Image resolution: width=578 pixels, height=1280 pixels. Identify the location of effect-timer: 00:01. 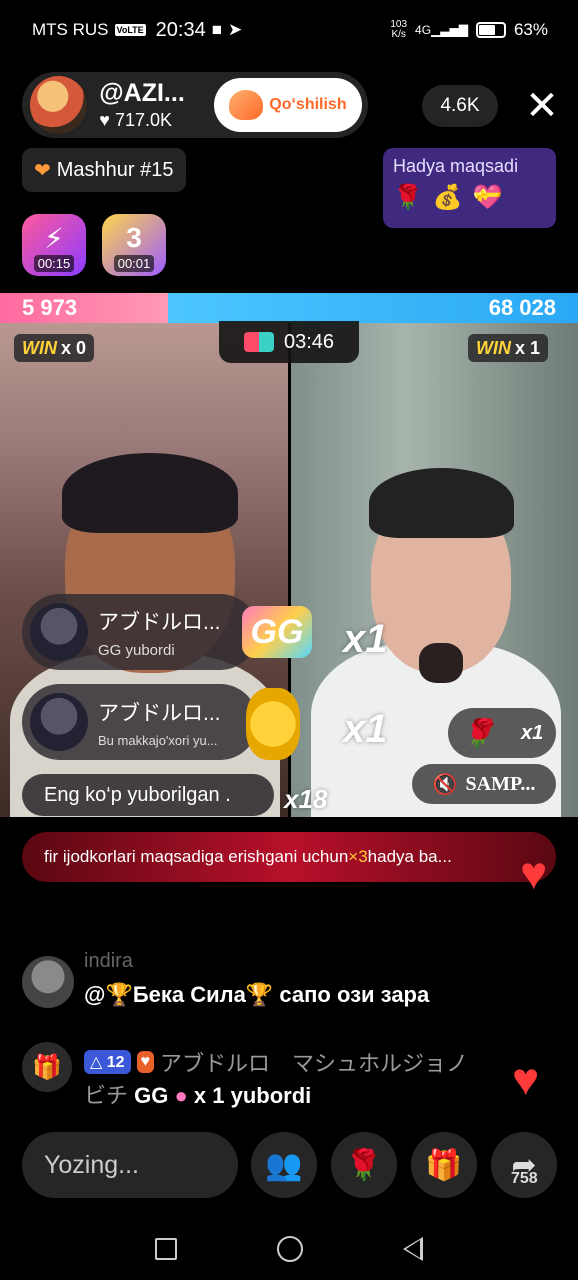
(134, 263).